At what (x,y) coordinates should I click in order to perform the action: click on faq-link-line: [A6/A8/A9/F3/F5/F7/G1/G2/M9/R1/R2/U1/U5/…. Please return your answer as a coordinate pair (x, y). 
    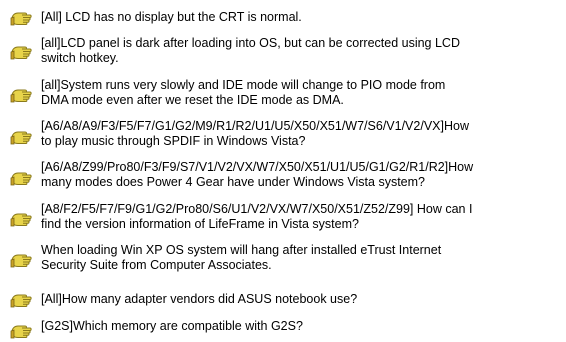
    Looking at the image, I should click on (255, 126).